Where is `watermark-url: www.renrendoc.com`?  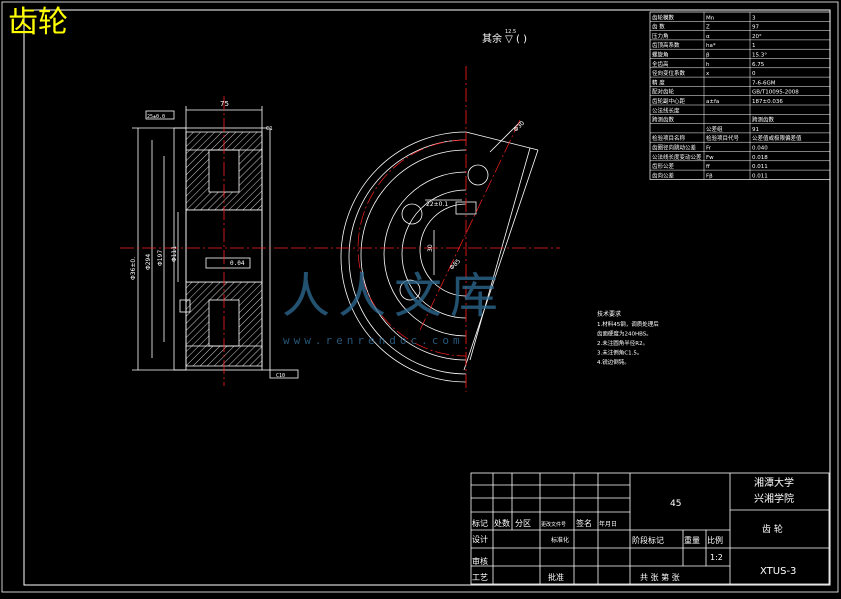
watermark-url: www.renrendoc.com is located at coordinates (373, 340).